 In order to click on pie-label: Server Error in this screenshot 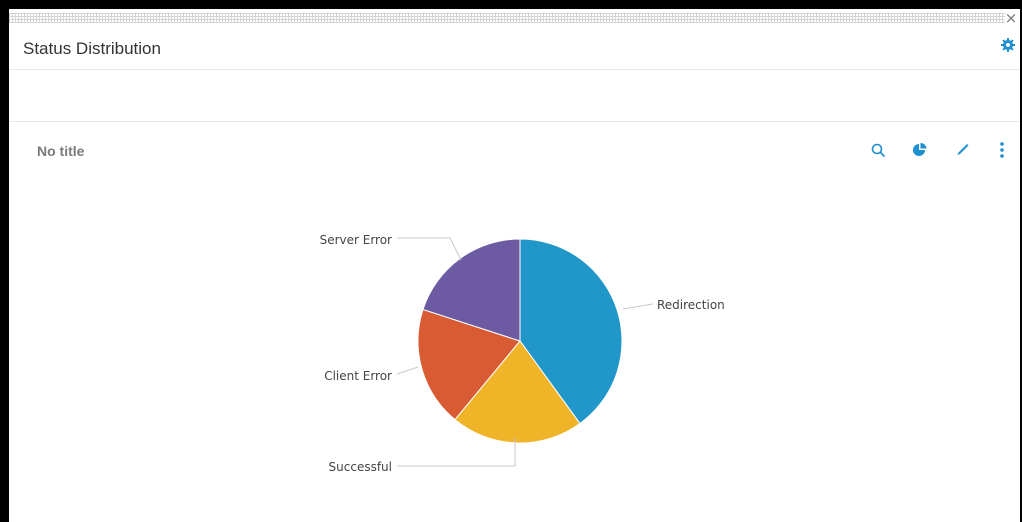, I will do `click(356, 240)`.